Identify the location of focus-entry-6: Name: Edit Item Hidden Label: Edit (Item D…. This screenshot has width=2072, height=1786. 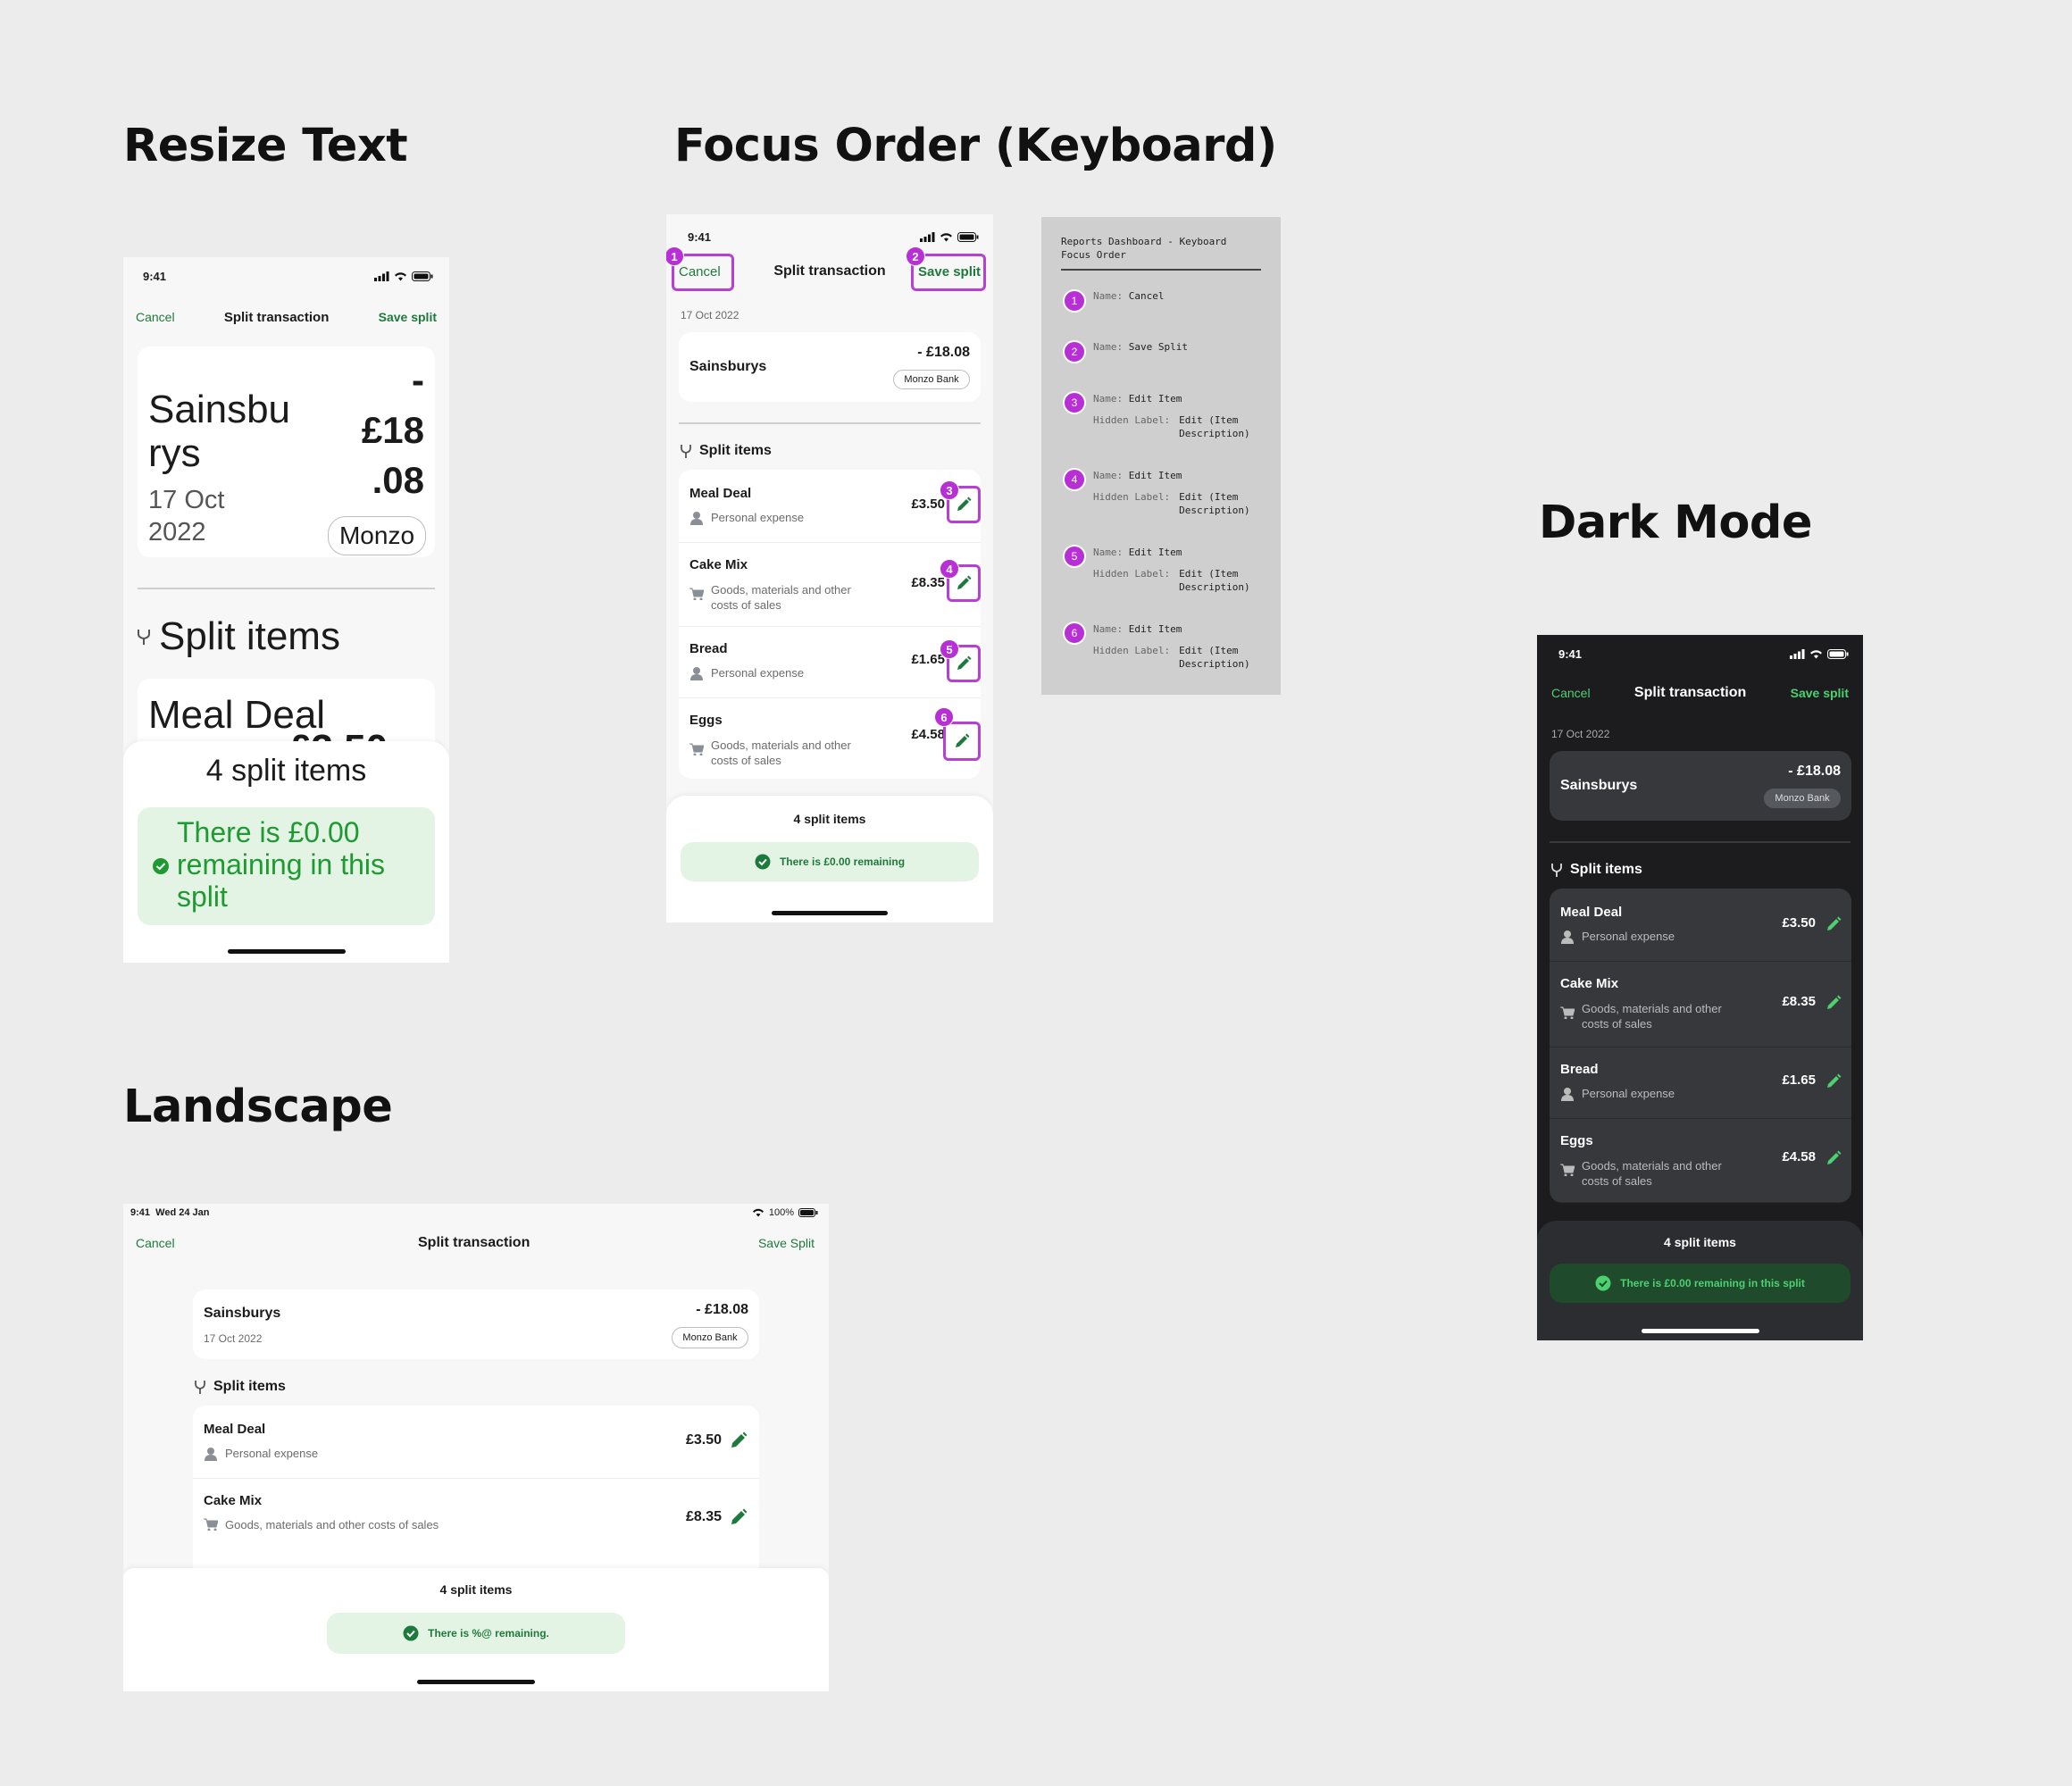
(1171, 646).